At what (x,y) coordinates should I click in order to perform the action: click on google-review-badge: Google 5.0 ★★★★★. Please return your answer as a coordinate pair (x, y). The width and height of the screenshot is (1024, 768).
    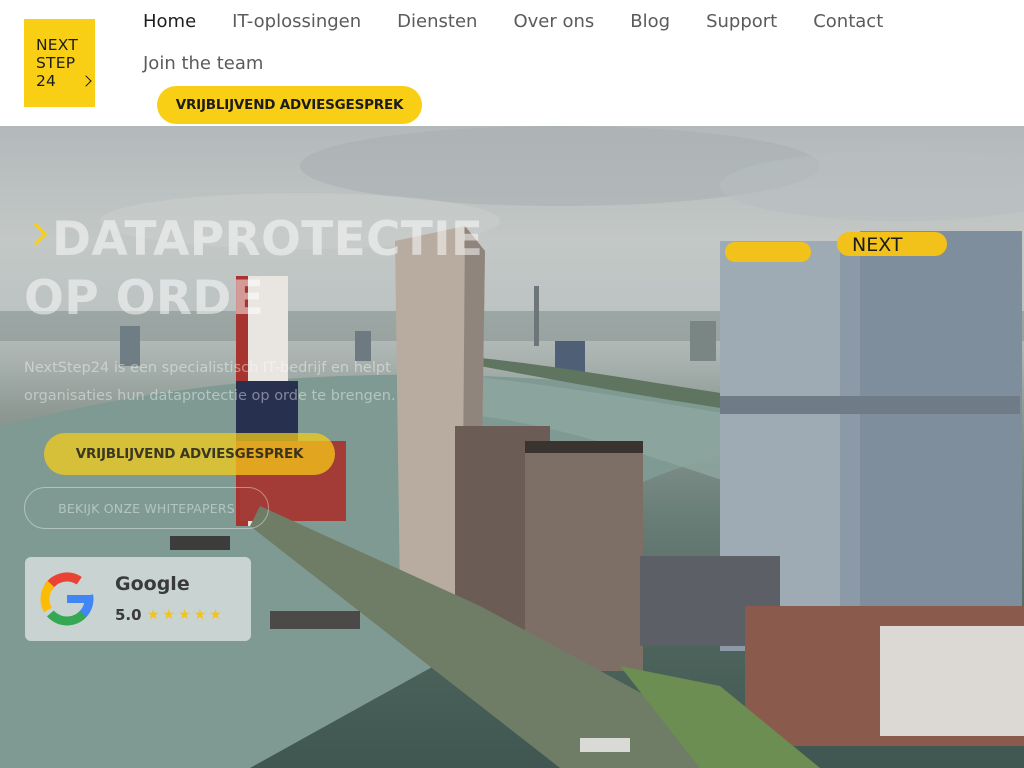
    Looking at the image, I should click on (138, 599).